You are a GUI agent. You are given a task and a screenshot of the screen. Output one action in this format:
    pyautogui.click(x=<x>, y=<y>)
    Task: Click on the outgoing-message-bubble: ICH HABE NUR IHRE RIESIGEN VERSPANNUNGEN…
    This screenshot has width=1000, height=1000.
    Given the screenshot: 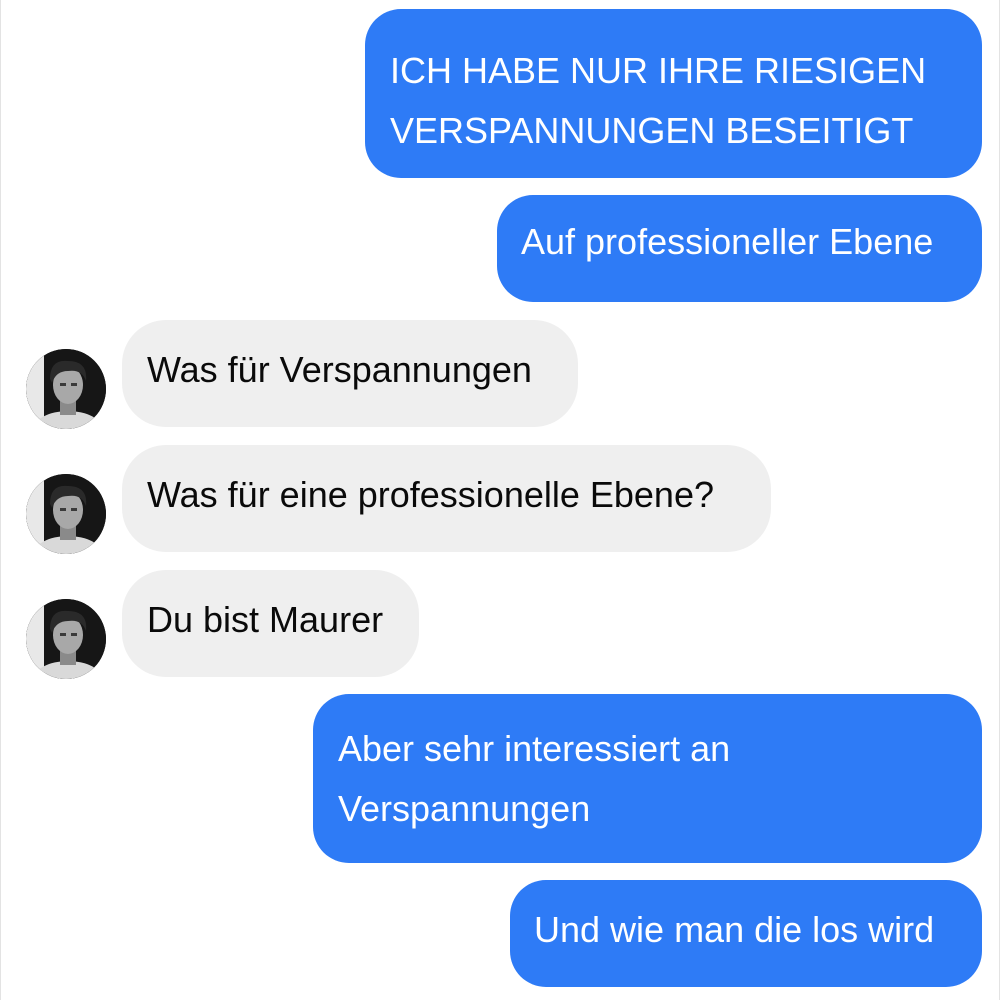 What is the action you would take?
    pyautogui.click(x=673, y=93)
    